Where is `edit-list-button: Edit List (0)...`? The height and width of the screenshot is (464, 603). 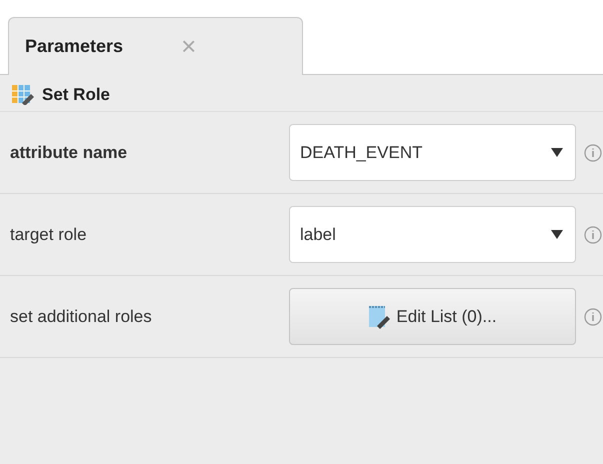 edit-list-button: Edit List (0)... is located at coordinates (432, 316).